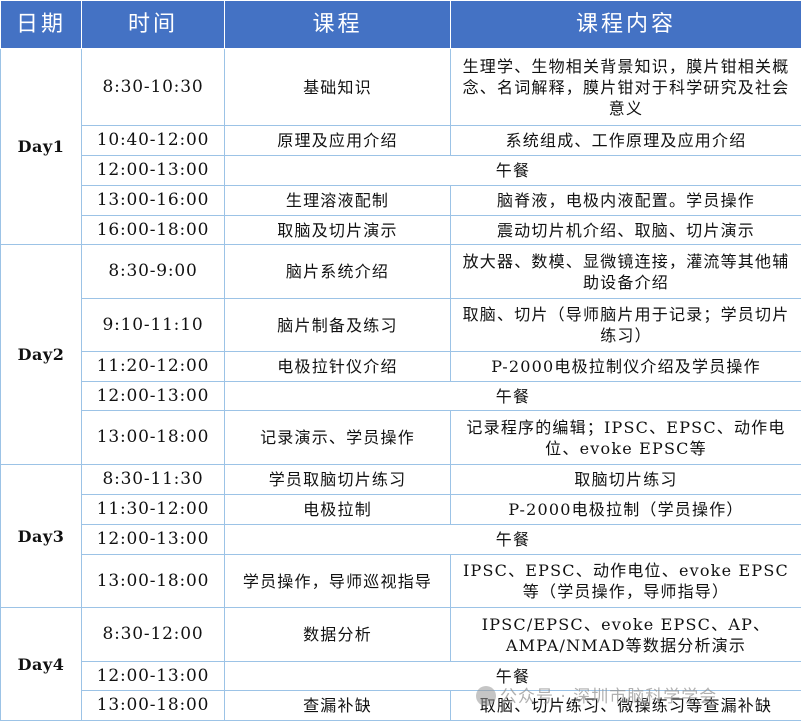 This screenshot has height=721, width=801. Describe the element at coordinates (41, 147) in the screenshot. I see `day-label: Day1` at that location.